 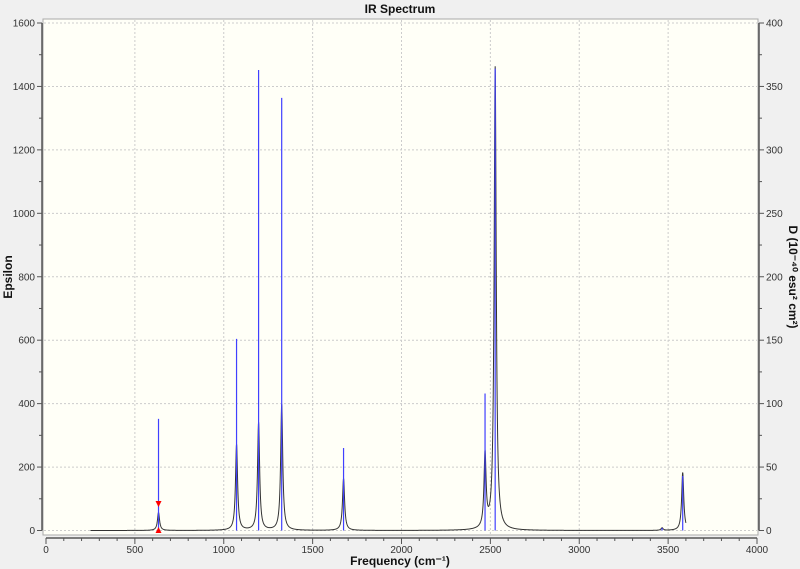 What do you see at coordinates (8, 276) in the screenshot?
I see `y-axis-label: Epsilon` at bounding box center [8, 276].